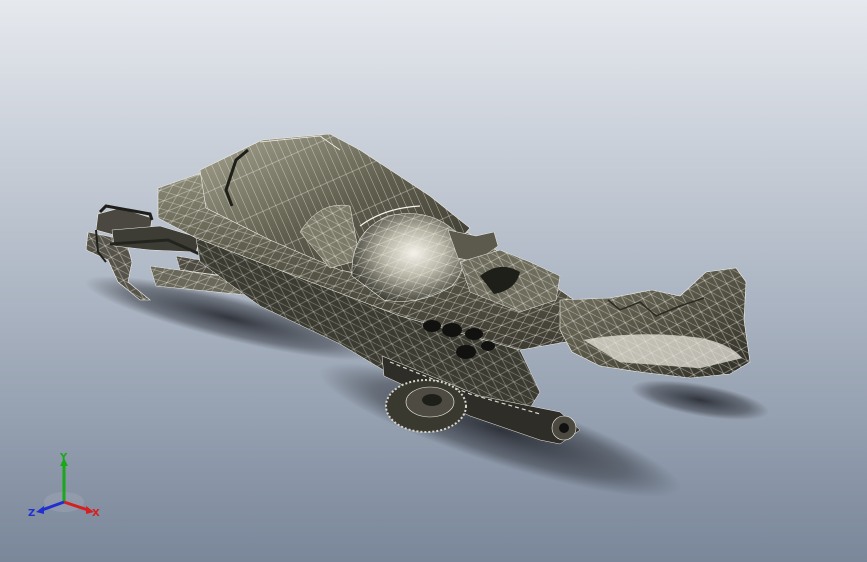  Describe the element at coordinates (96, 513) in the screenshot. I see `x-axis-label: X` at that location.